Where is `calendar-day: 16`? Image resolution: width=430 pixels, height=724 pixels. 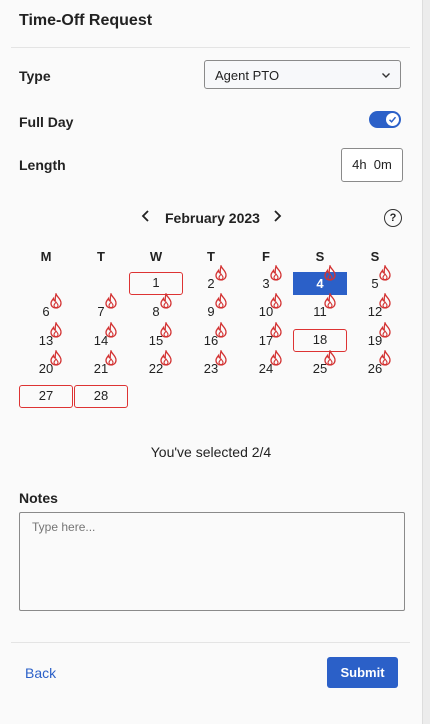 calendar-day: 16 is located at coordinates (211, 336).